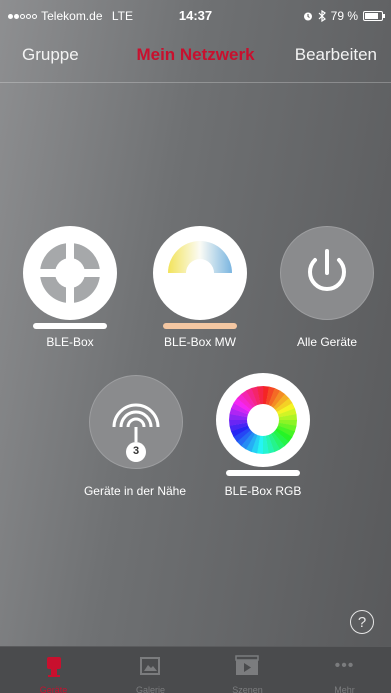  I want to click on battery-percent: 79 %, so click(344, 16).